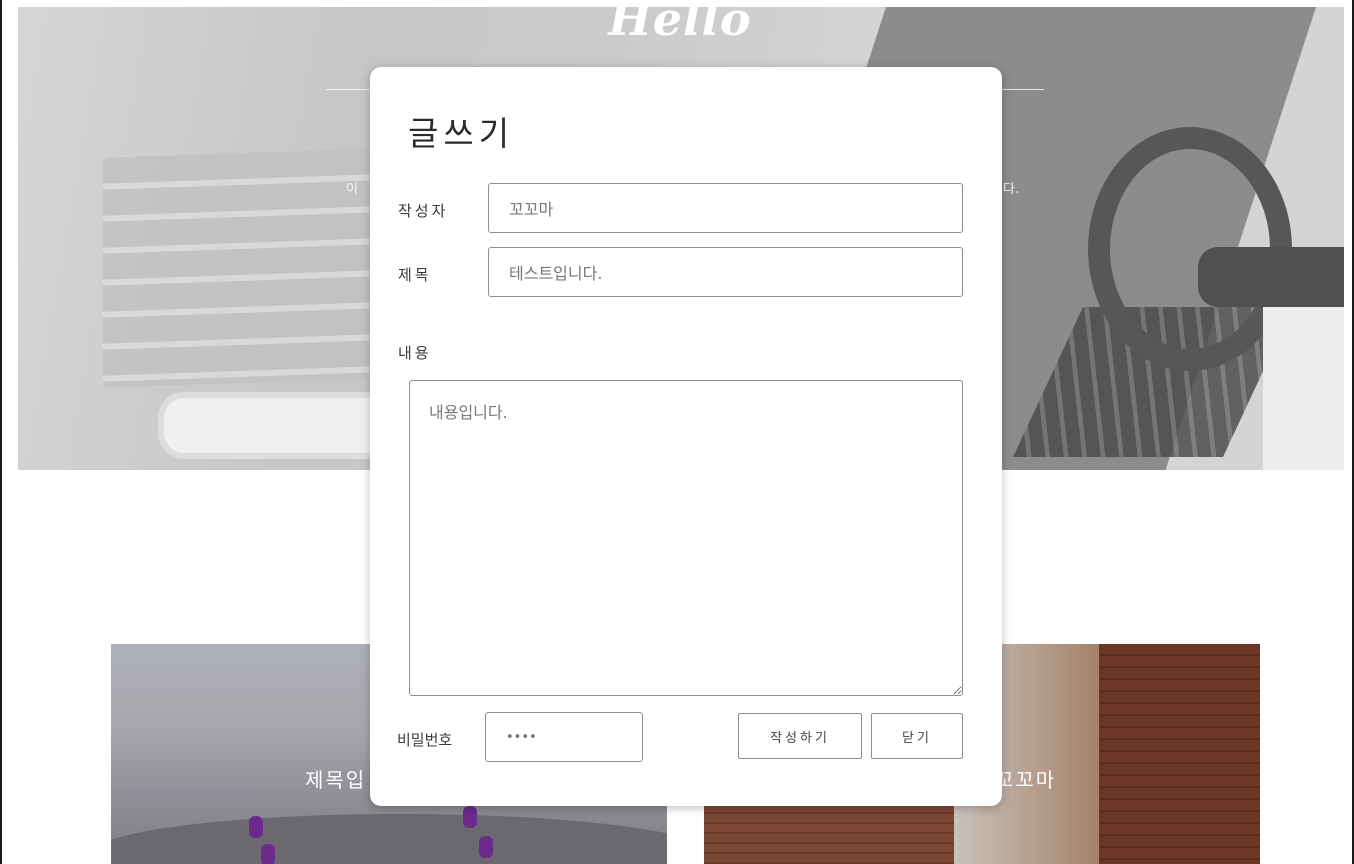 Image resolution: width=1354 pixels, height=864 pixels. I want to click on hero-subtitle-left: 이, so click(352, 189).